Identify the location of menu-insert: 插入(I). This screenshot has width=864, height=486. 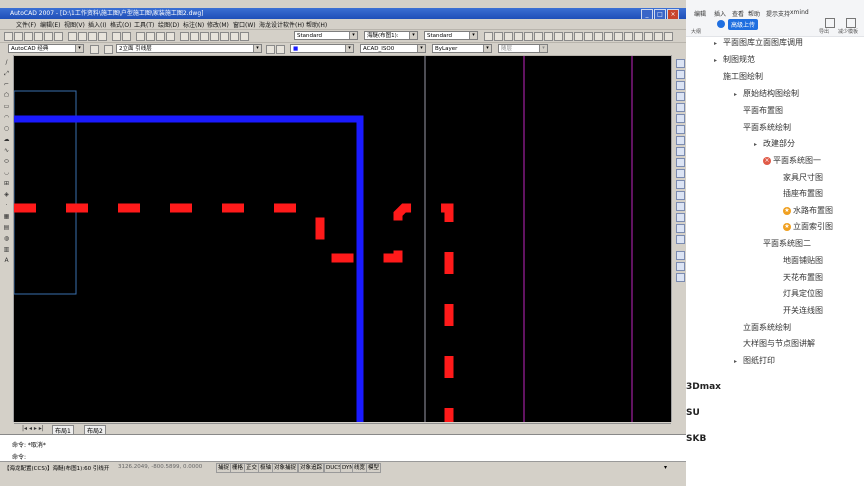
(97, 24).